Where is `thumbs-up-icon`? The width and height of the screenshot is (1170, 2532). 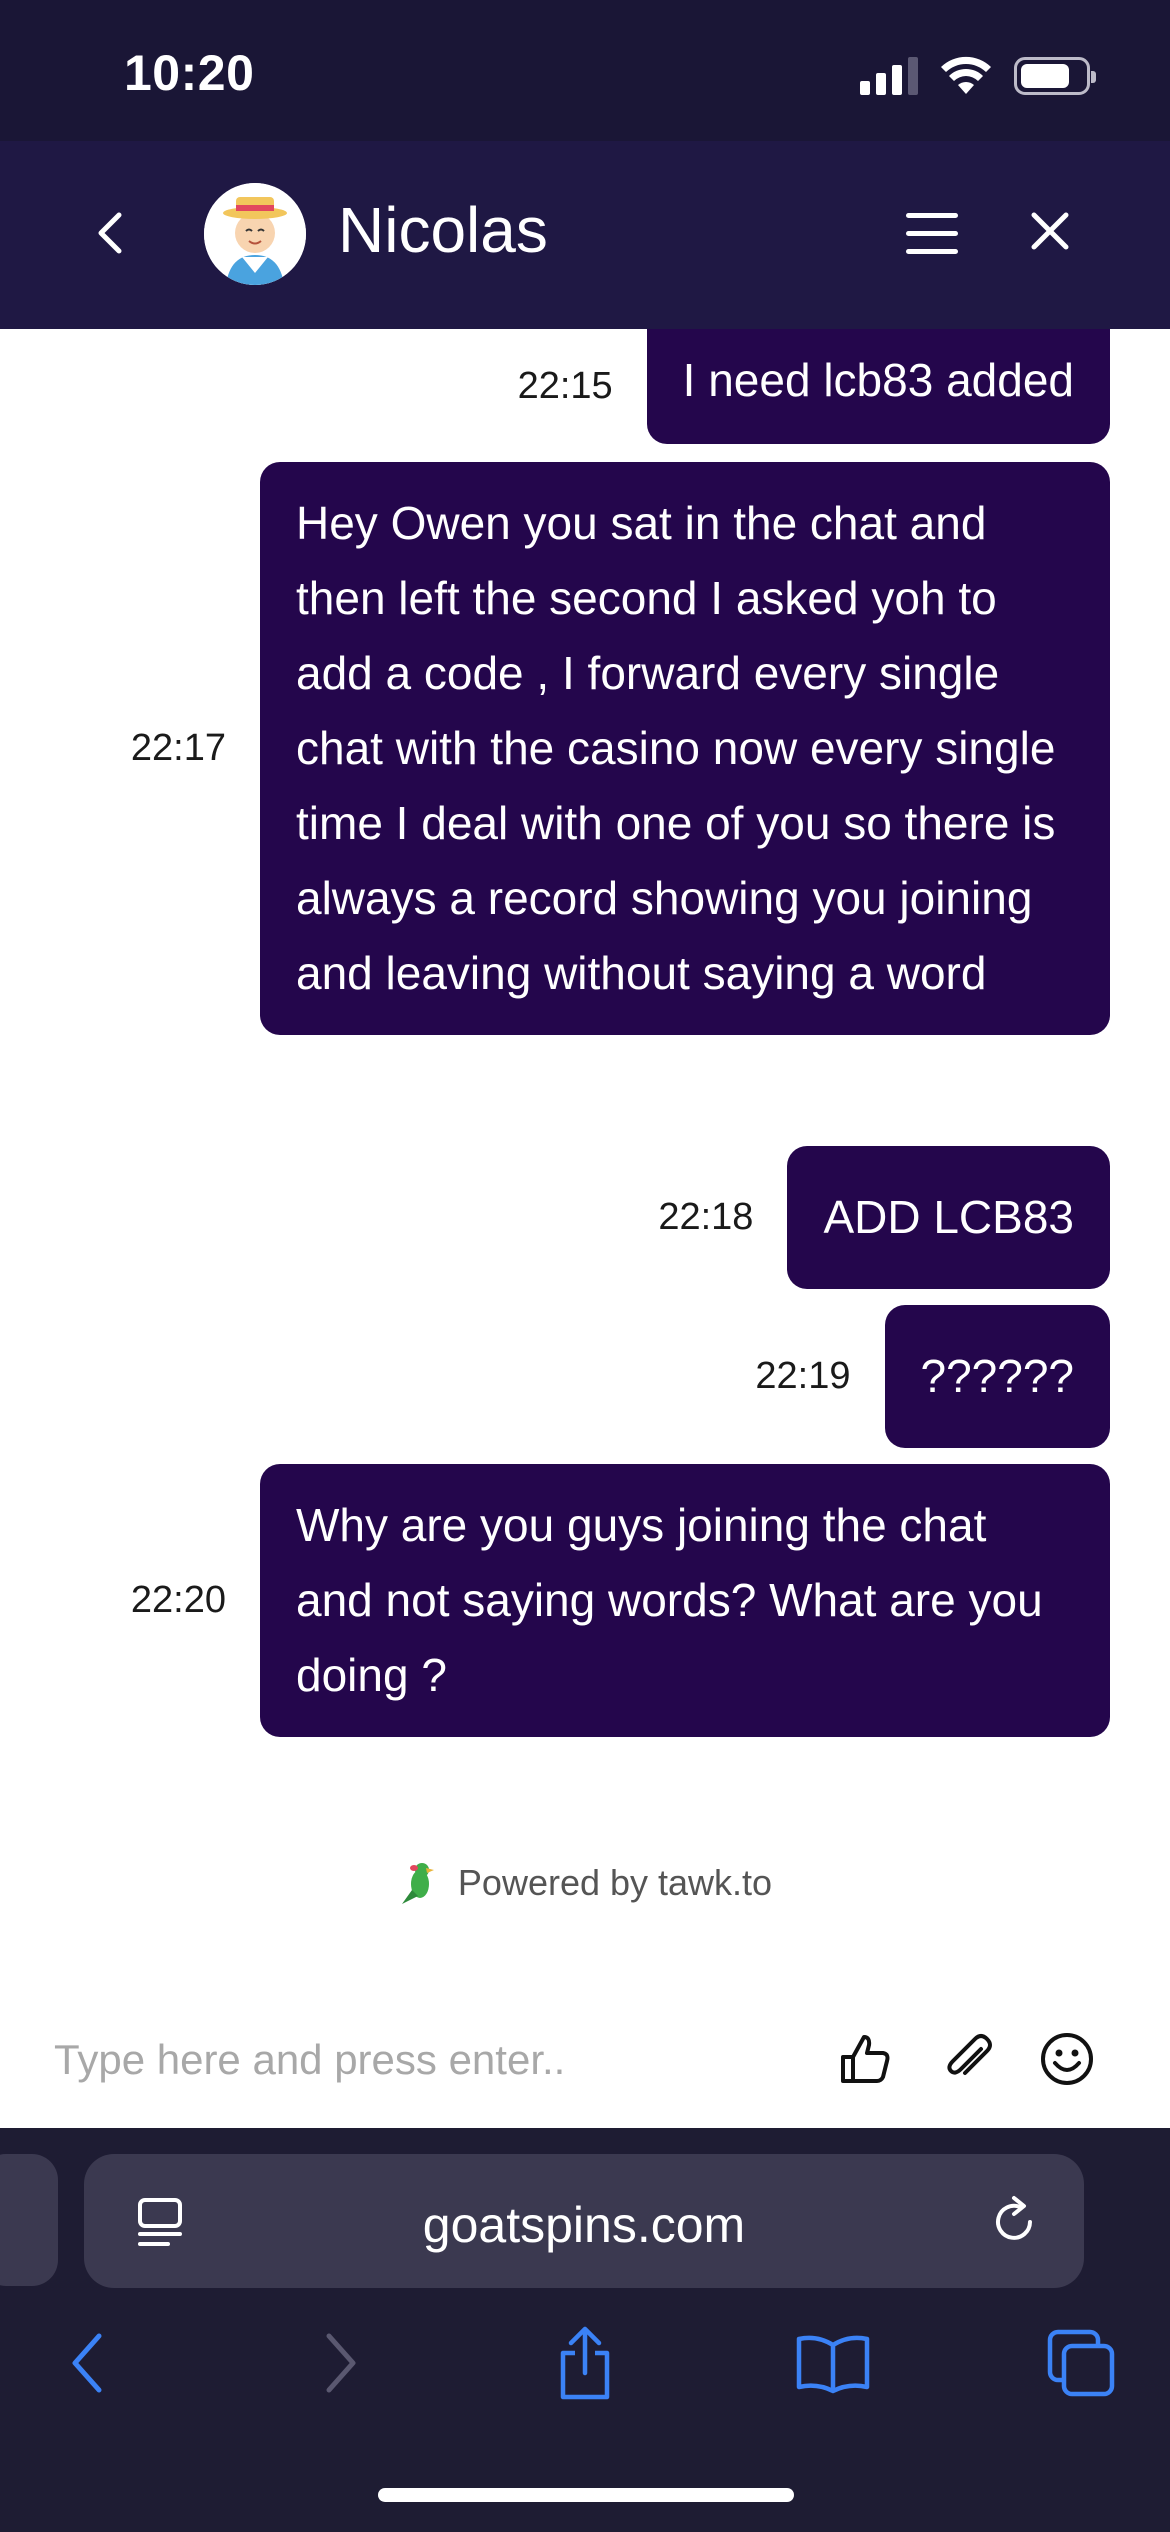
thumbs-up-icon is located at coordinates (865, 2059).